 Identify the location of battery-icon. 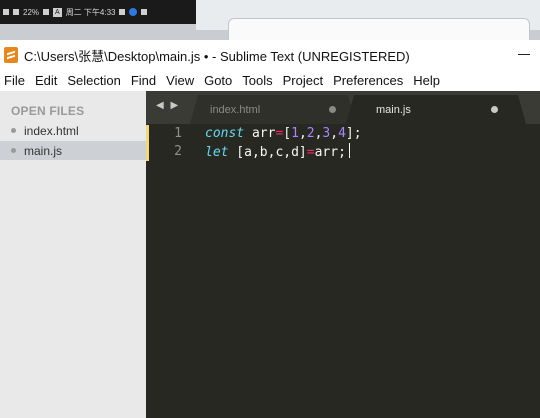
(46, 12).